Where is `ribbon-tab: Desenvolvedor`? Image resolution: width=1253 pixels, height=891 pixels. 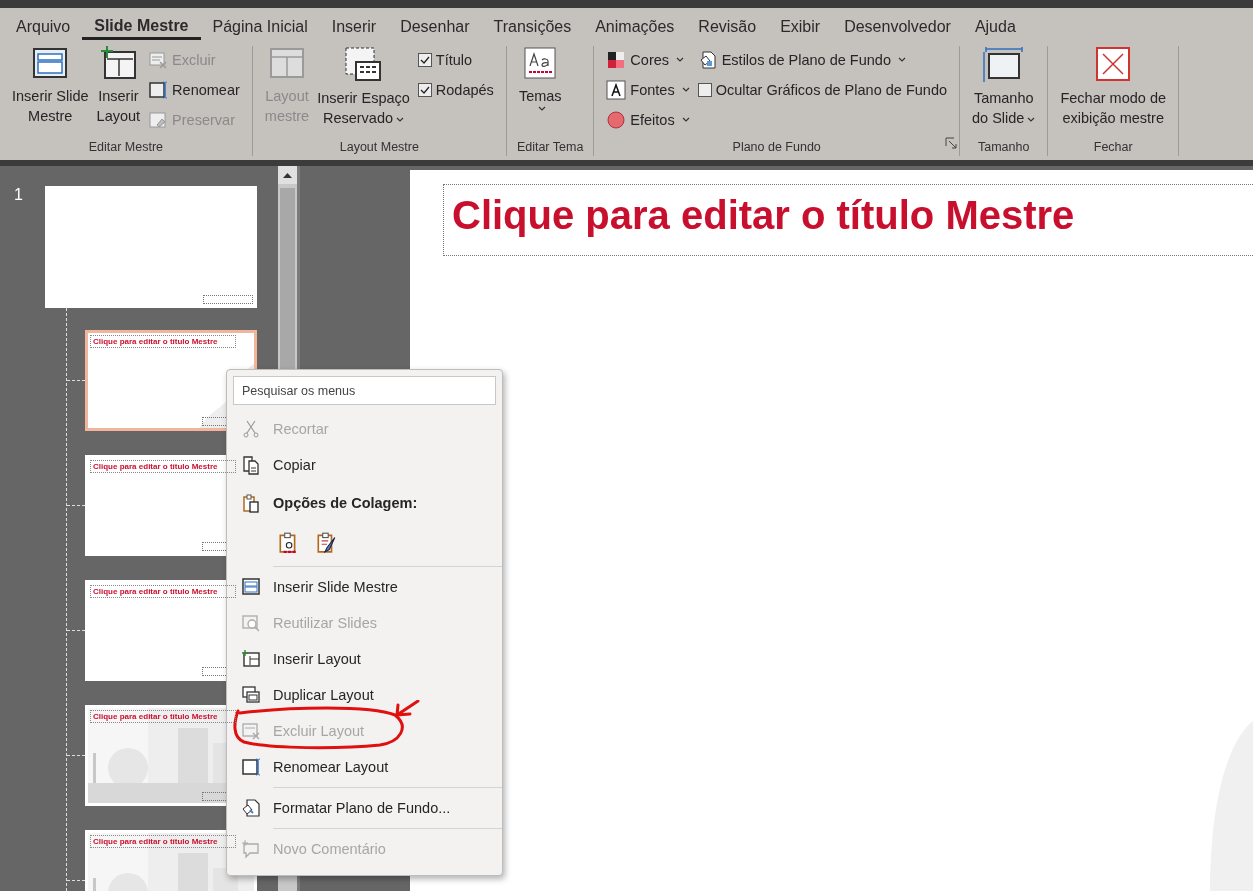
ribbon-tab: Desenvolvedor is located at coordinates (897, 24).